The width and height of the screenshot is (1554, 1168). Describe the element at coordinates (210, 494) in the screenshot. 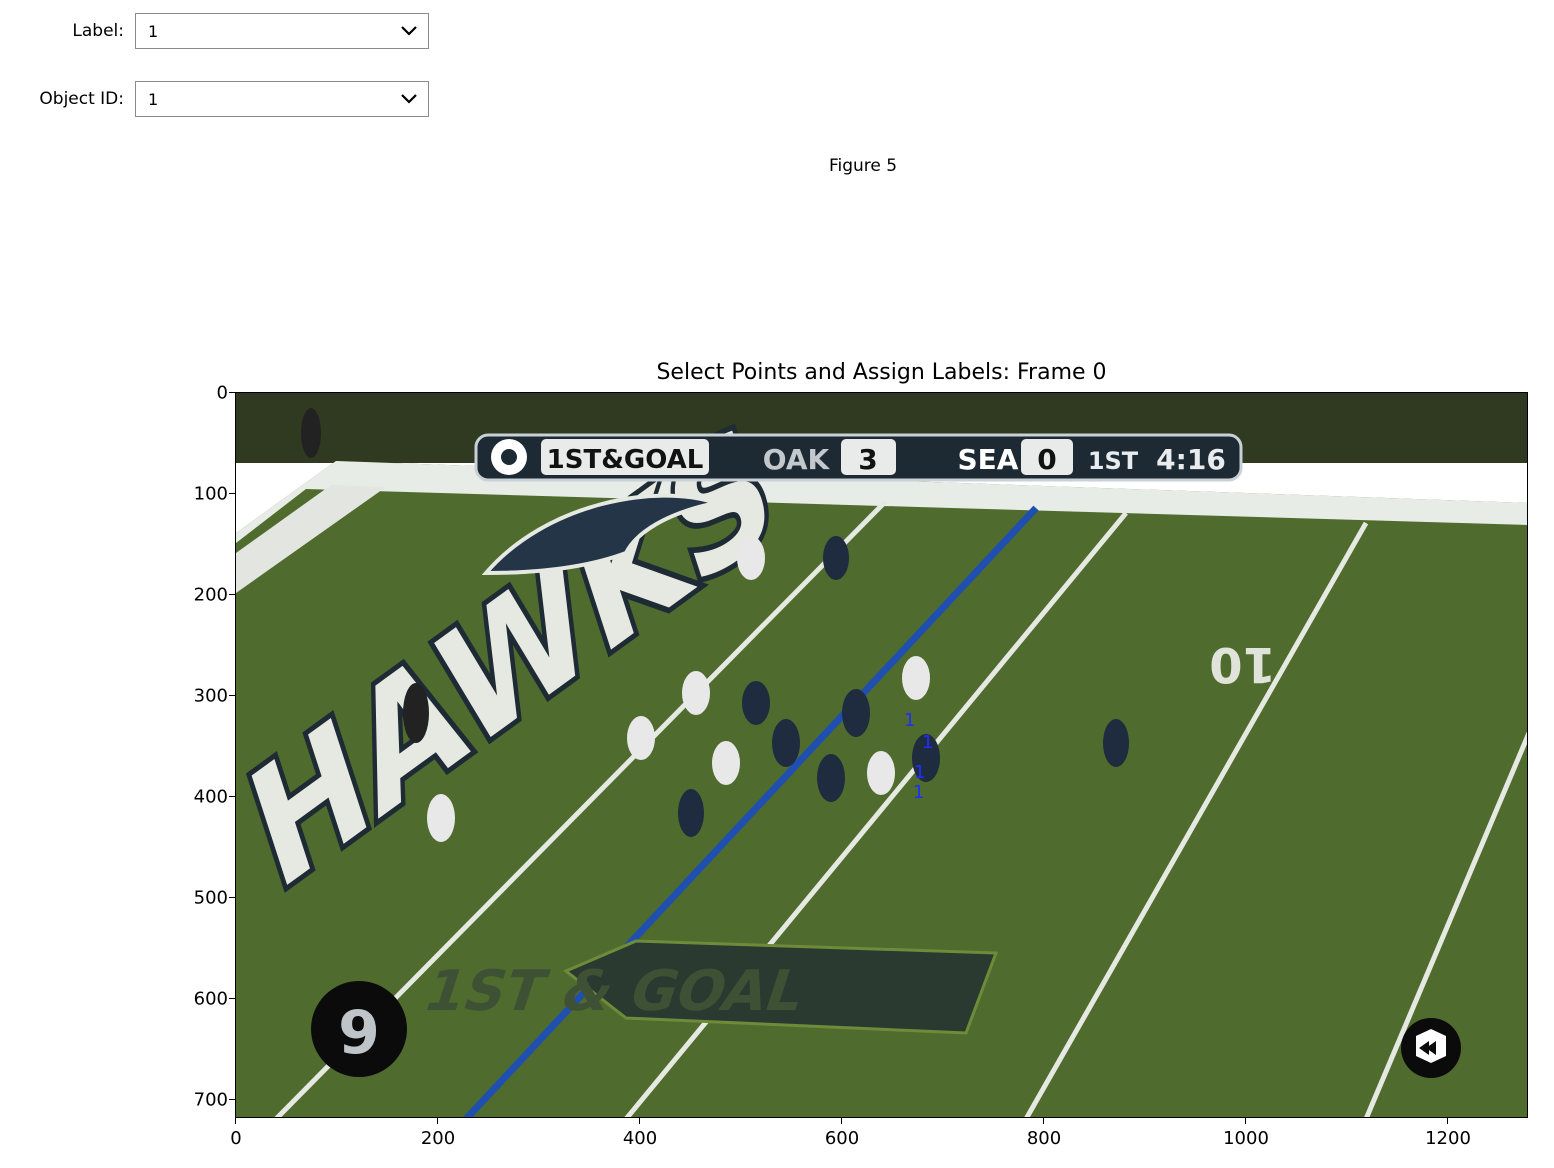

I see `y-tick-label: 100` at that location.